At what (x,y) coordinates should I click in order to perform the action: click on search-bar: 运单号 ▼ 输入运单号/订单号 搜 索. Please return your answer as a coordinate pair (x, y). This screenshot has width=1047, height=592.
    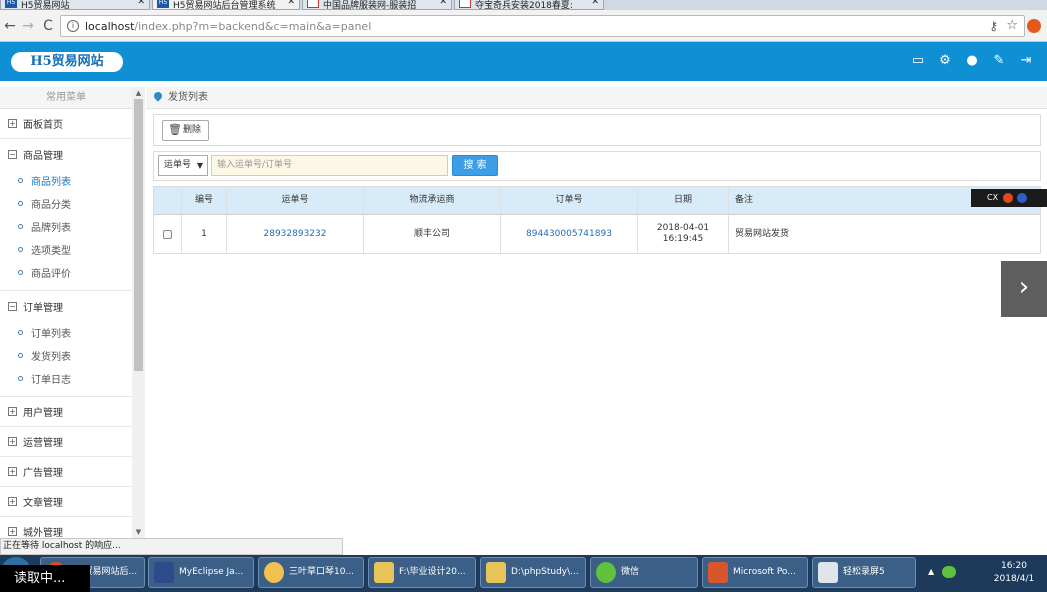
    Looking at the image, I should click on (597, 166).